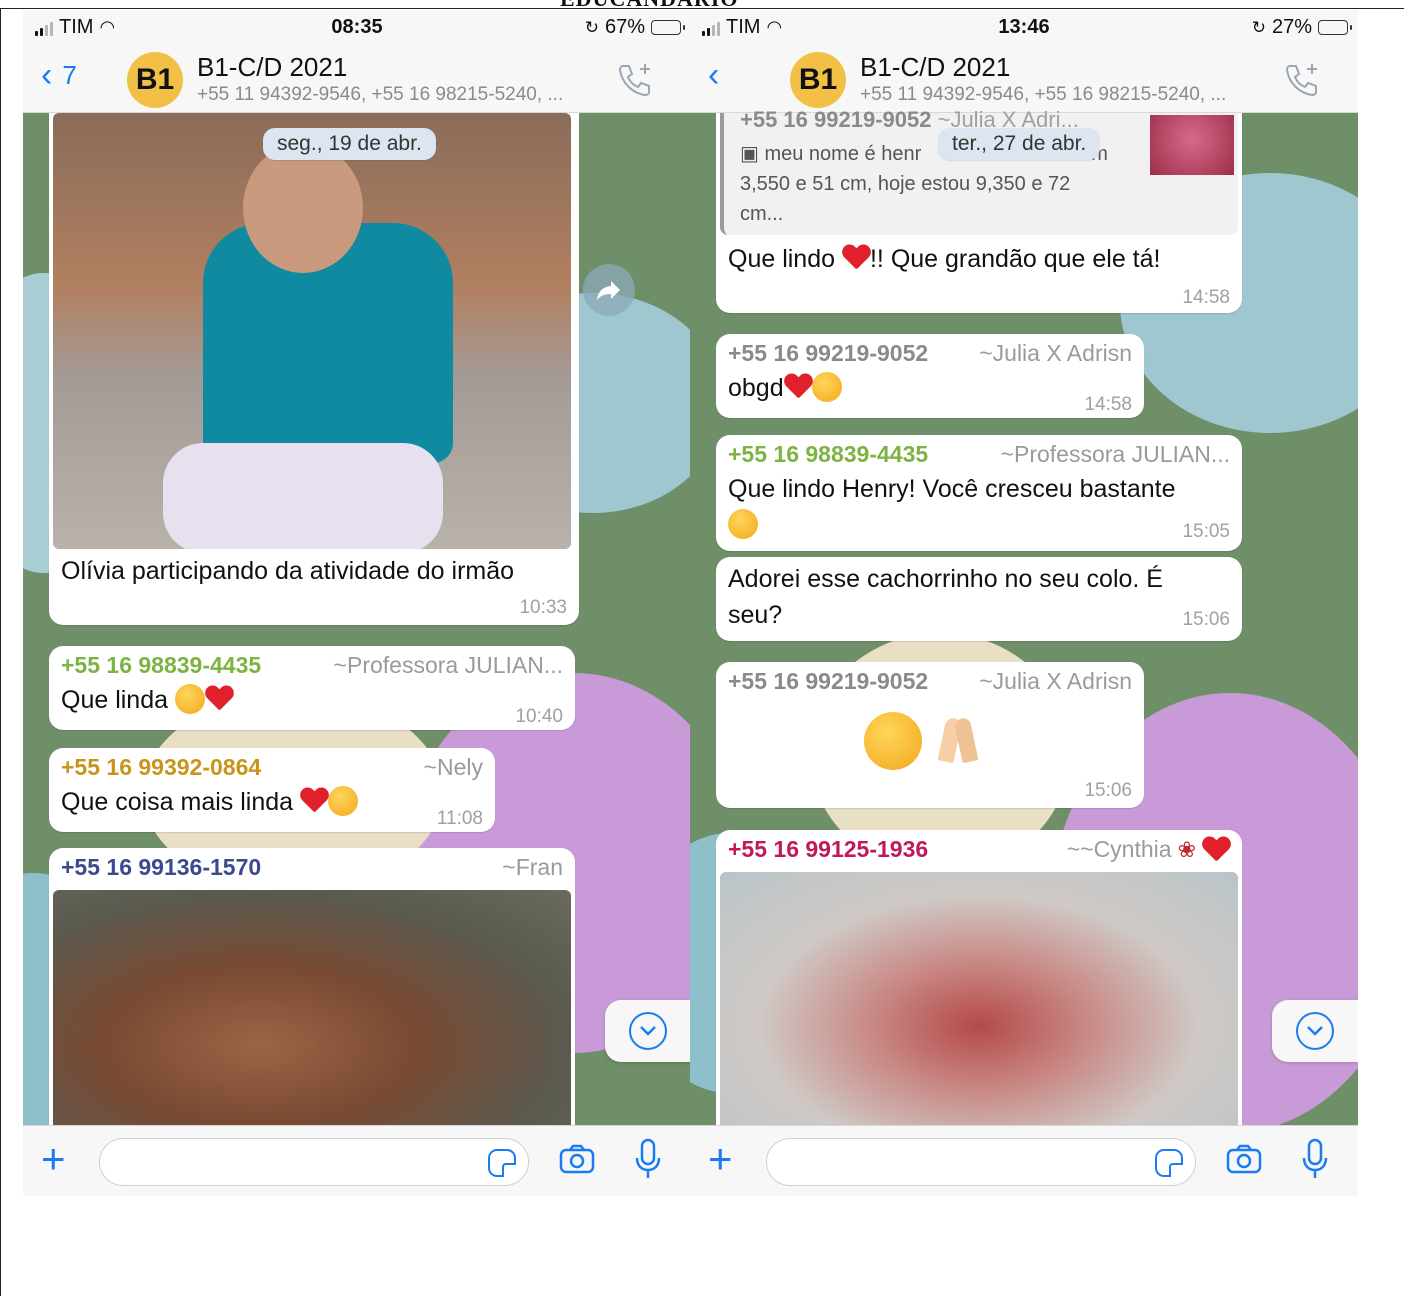 The image size is (1404, 1296). I want to click on praying-hands-emoji-icon, so click(959, 741).